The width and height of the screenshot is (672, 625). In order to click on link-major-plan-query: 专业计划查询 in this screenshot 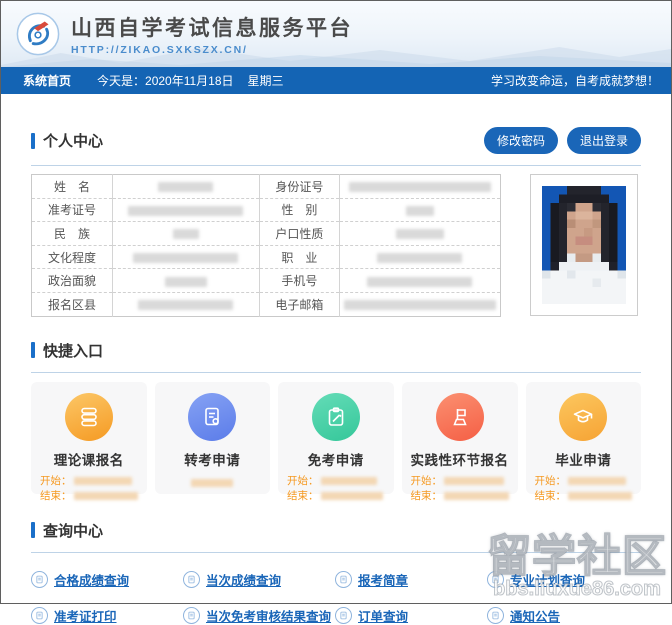, I will do `click(564, 579)`.